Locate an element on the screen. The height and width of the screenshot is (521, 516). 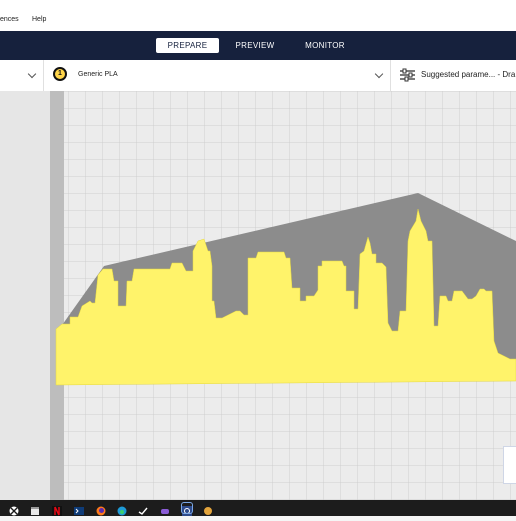
extruder-badge: 1 is located at coordinates (60, 74).